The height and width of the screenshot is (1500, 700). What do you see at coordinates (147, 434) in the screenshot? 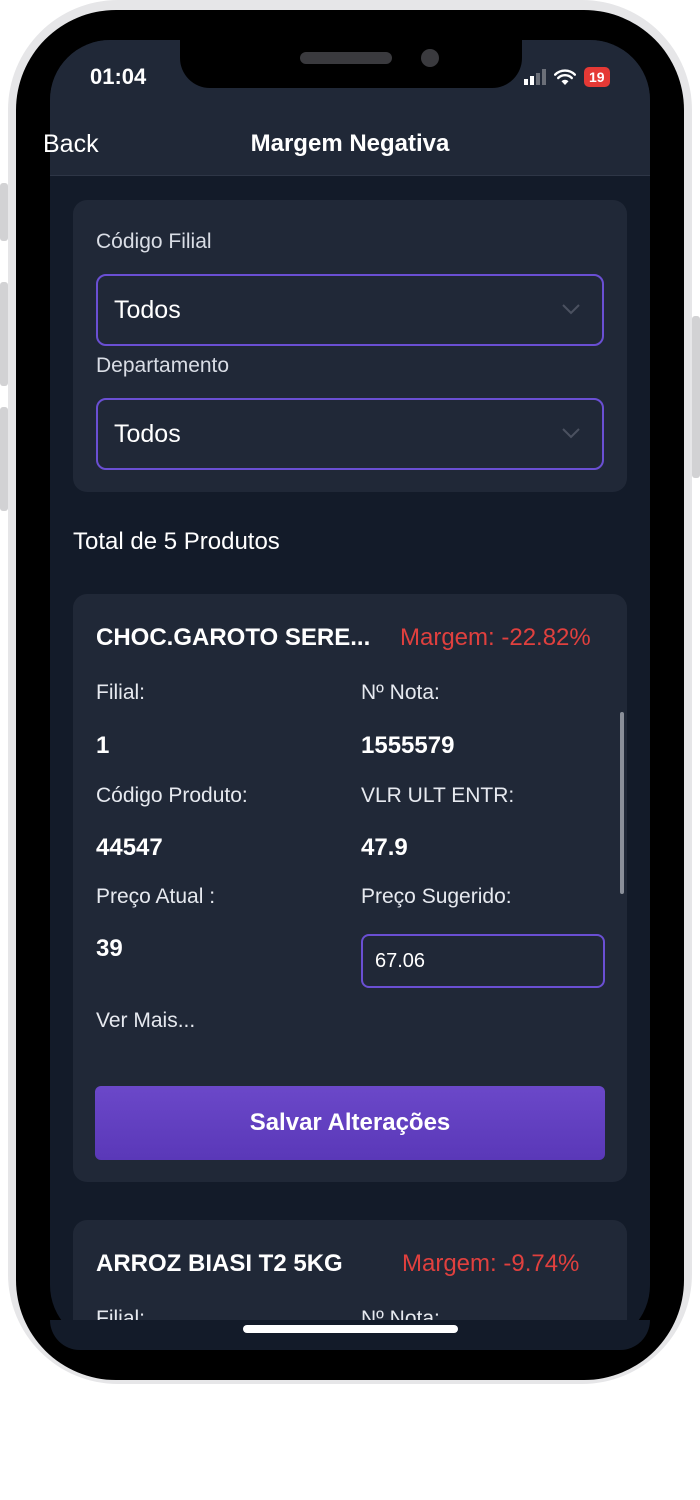
I see `departamento-select-value: Todos` at bounding box center [147, 434].